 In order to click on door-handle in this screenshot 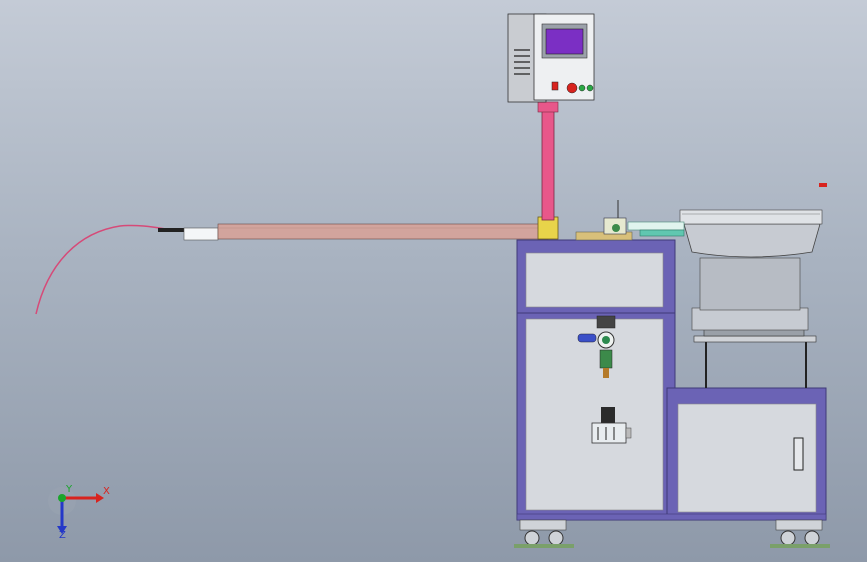, I will do `click(798, 454)`.